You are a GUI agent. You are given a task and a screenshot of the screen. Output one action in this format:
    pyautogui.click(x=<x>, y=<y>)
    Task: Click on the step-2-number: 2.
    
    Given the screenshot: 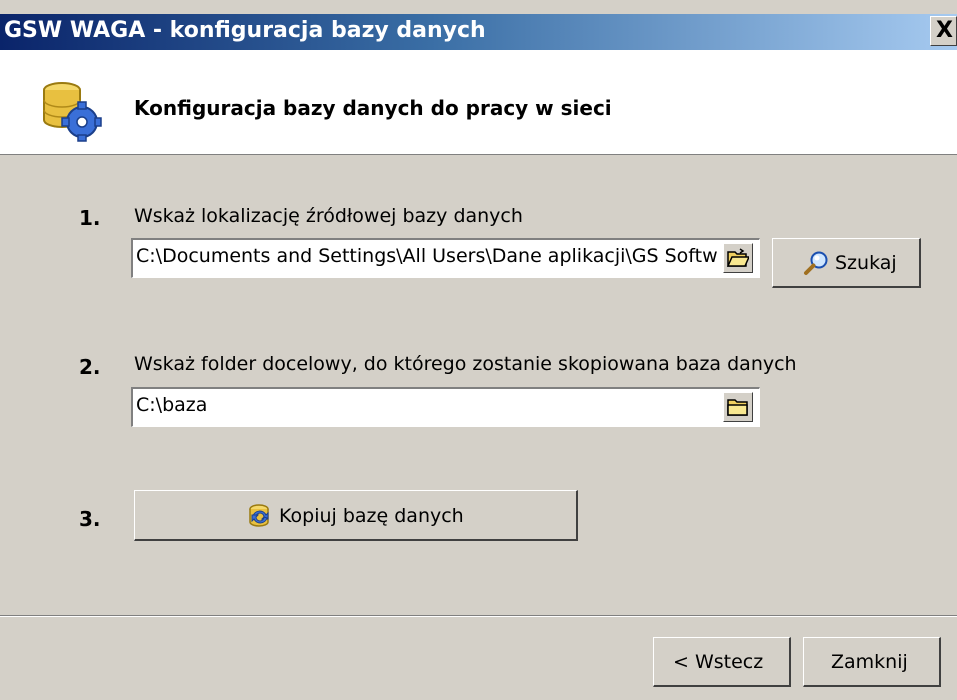 What is the action you would take?
    pyautogui.click(x=90, y=367)
    